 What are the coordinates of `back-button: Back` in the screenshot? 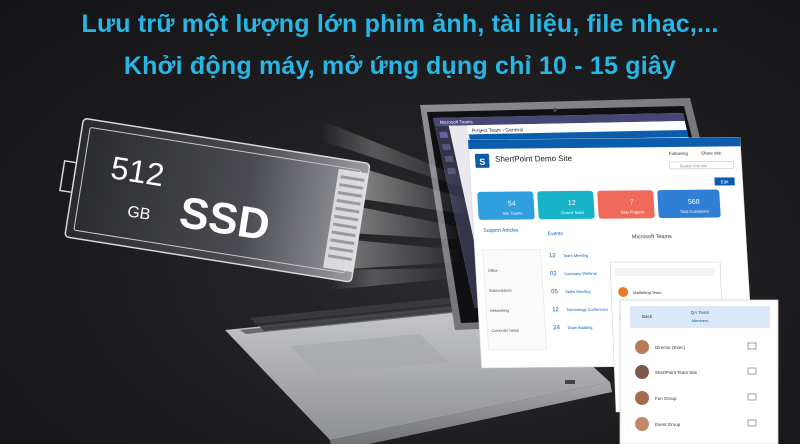 It's located at (647, 316).